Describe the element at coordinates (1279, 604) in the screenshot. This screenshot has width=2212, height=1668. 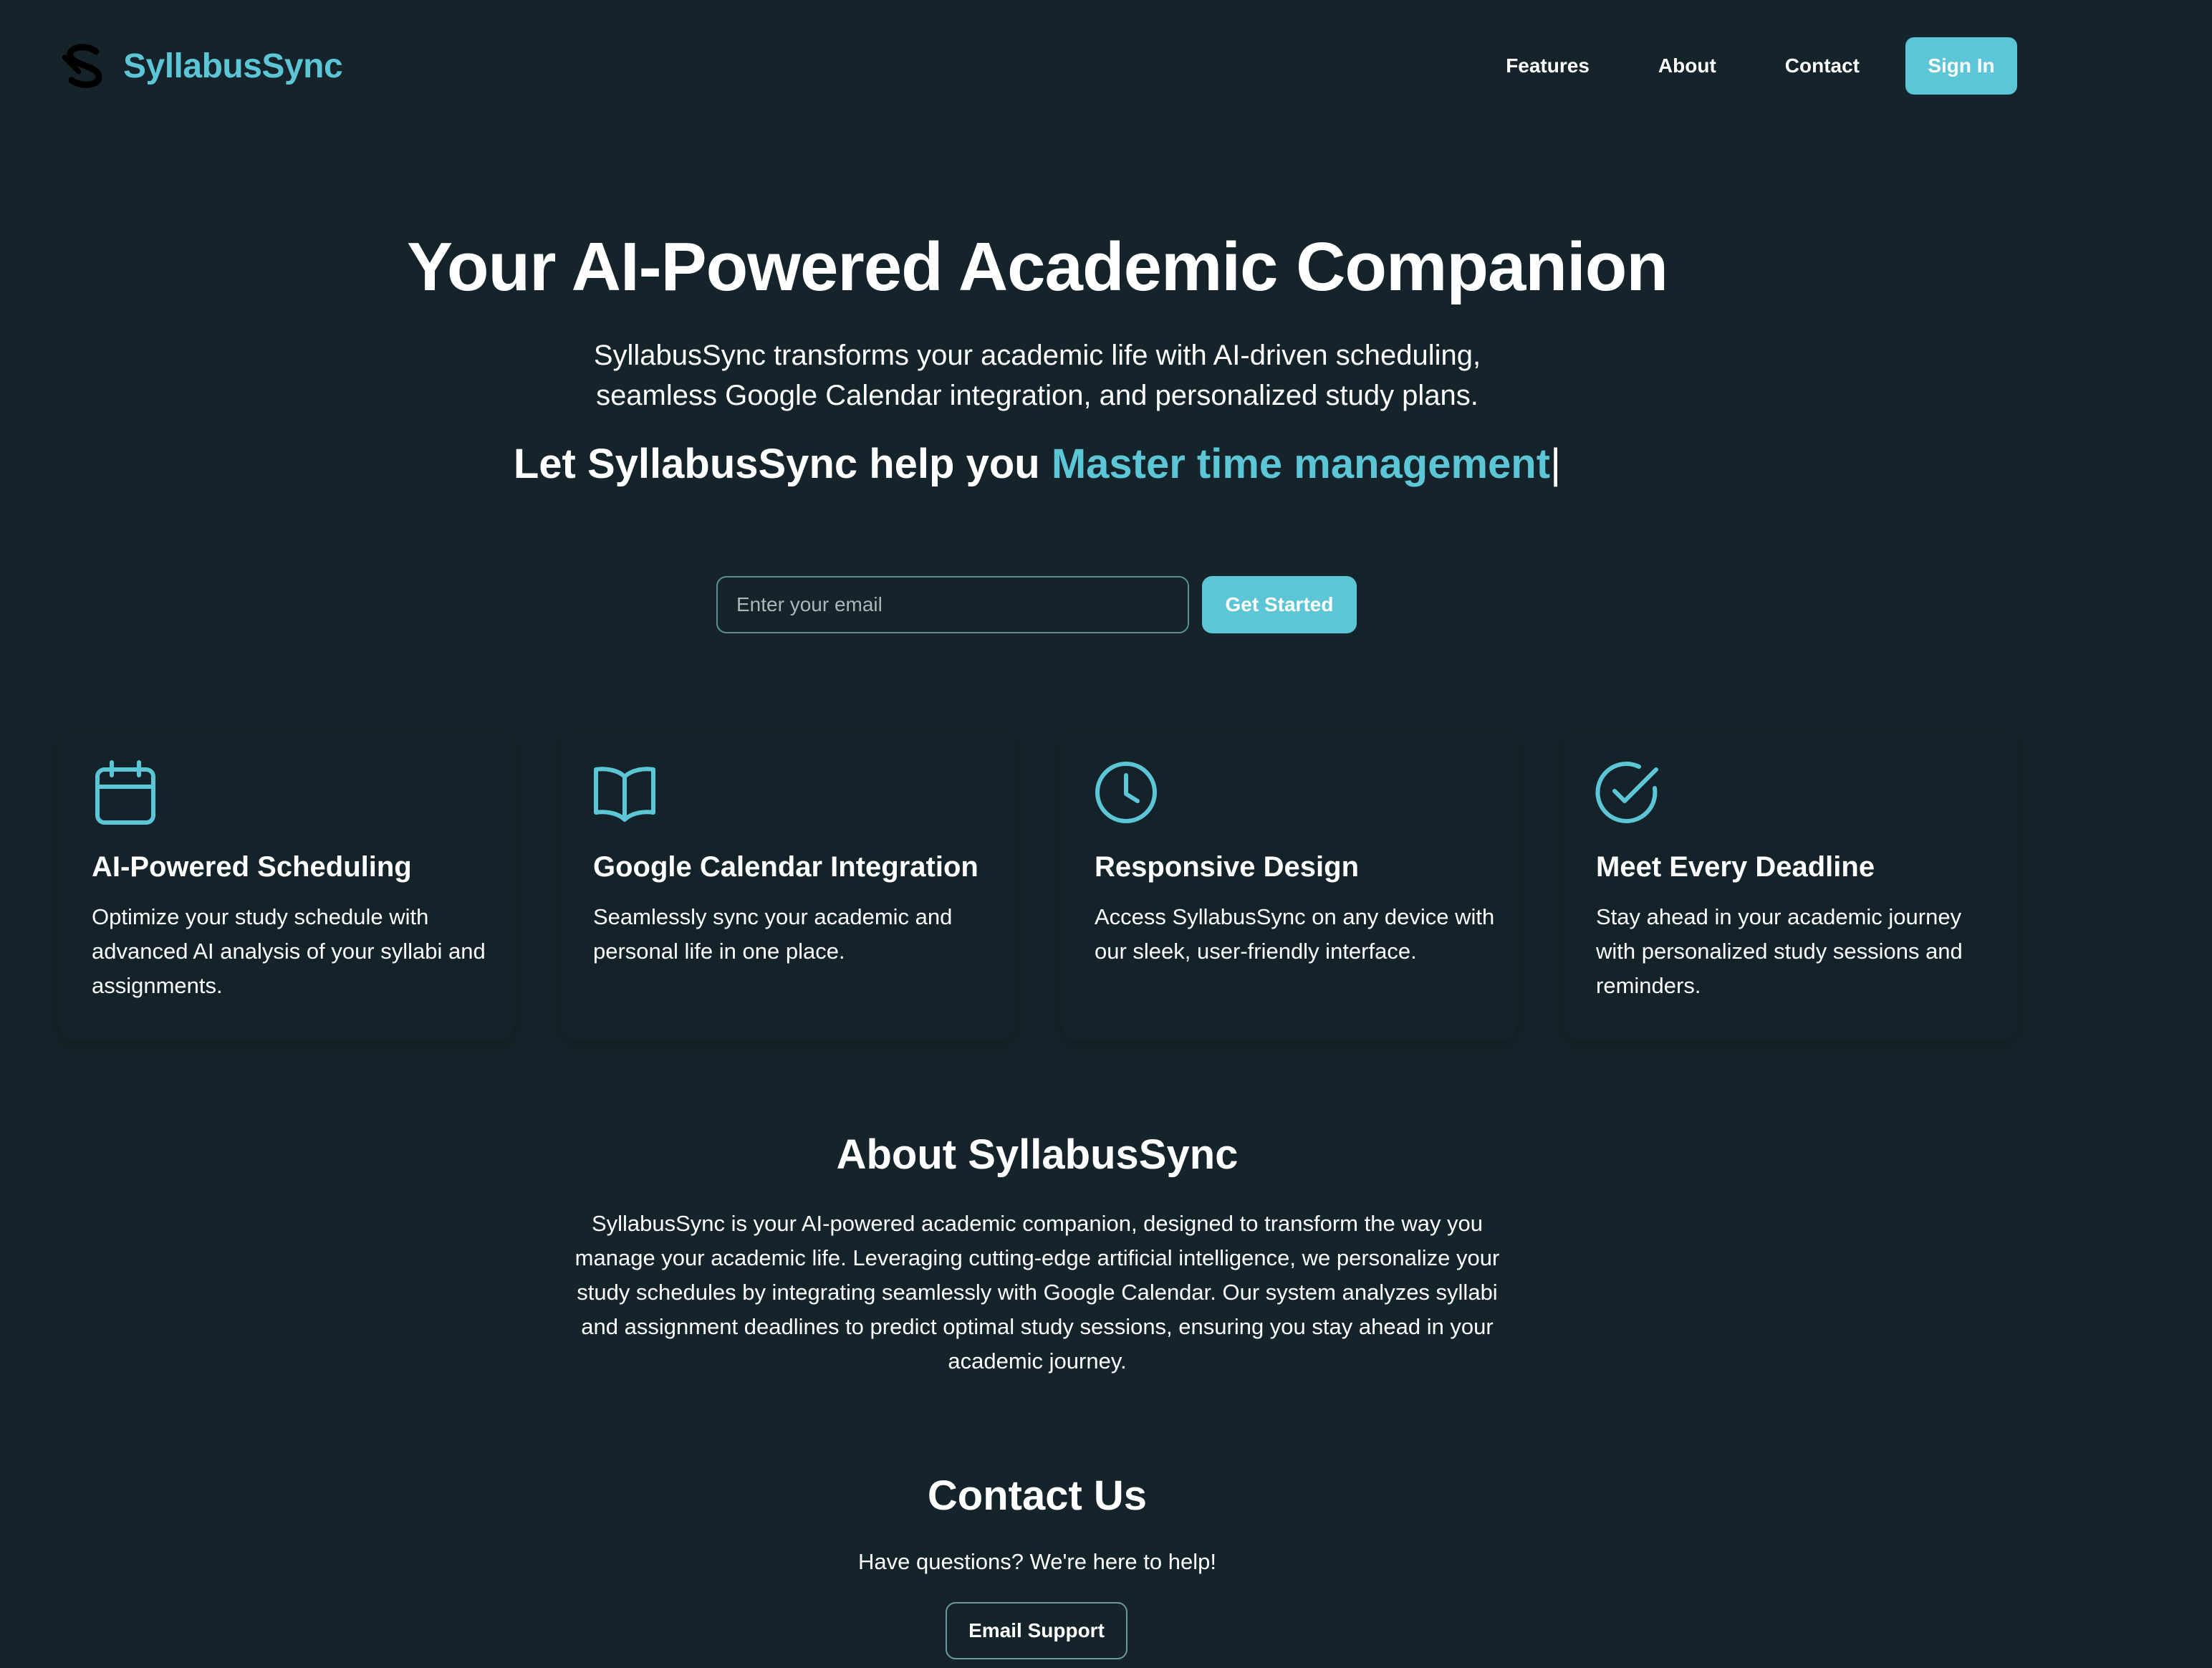
I see `get-started-button: Get Started` at that location.